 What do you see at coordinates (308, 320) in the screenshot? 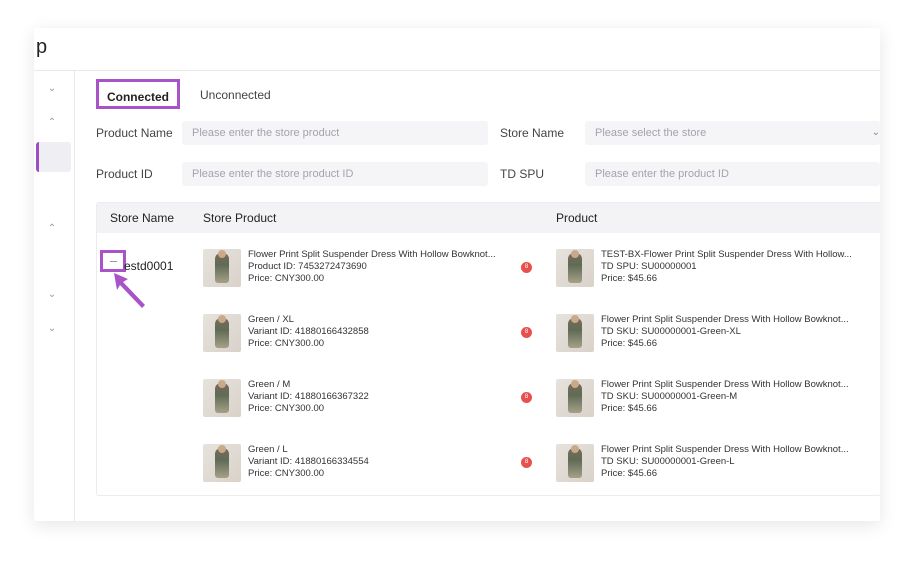
I see `store-product-title: Green / XL` at bounding box center [308, 320].